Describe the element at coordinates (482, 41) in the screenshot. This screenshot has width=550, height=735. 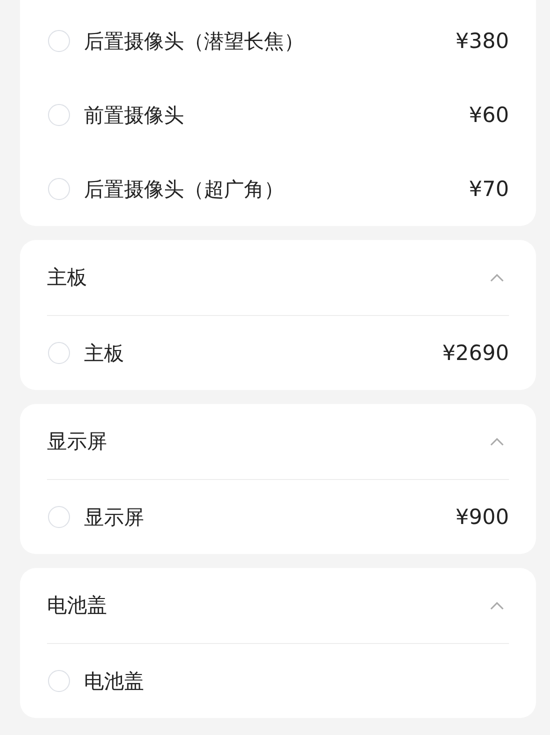
I see `item-price: ¥380` at that location.